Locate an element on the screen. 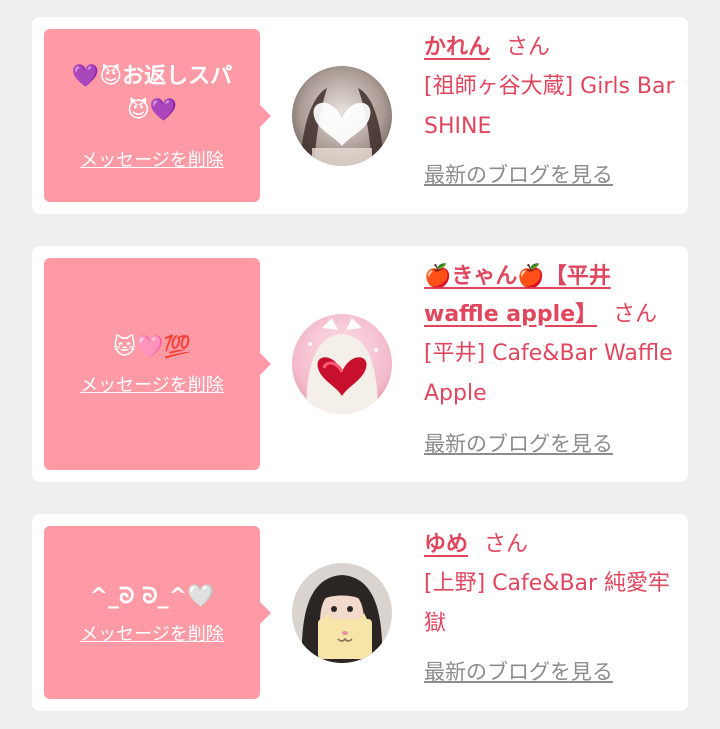 The height and width of the screenshot is (729, 720). shop-name: [祖師ヶ谷大蔵] Girls Bar SHINE is located at coordinates (549, 106).